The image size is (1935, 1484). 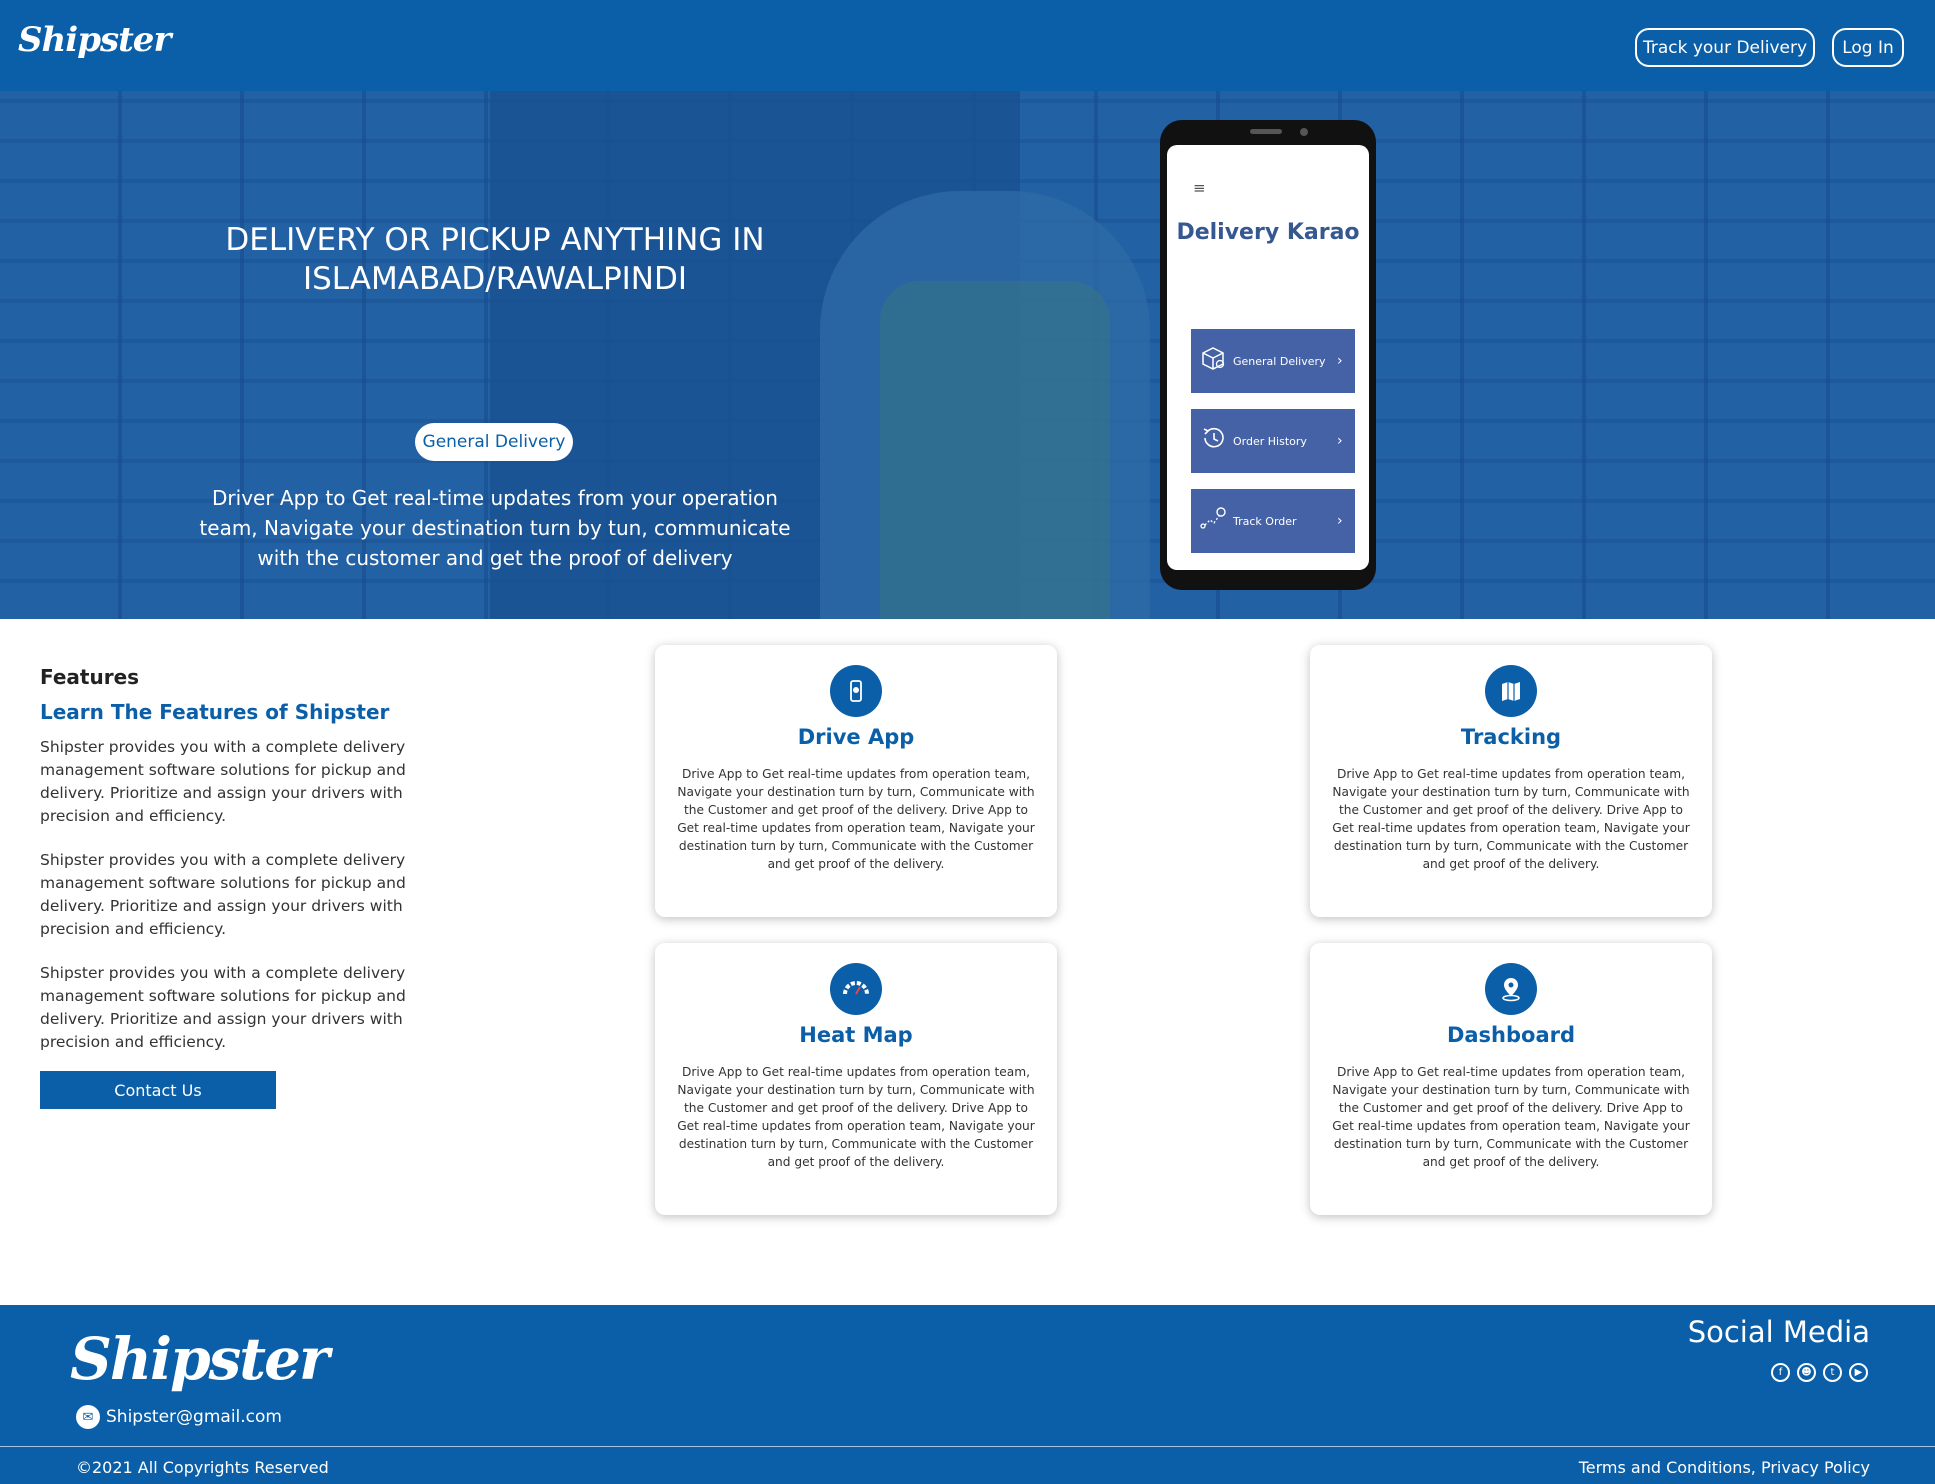 What do you see at coordinates (1511, 1035) in the screenshot?
I see `feature-card-title: Dashboard` at bounding box center [1511, 1035].